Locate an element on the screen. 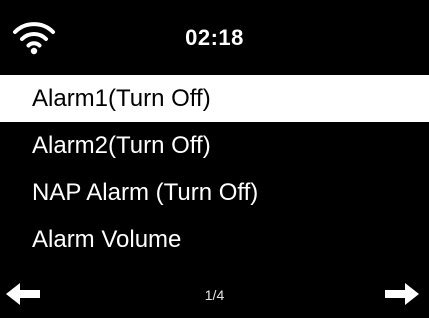 The width and height of the screenshot is (429, 318). menu-item-alarm1: Alarm1(Turn Off) is located at coordinates (214, 98).